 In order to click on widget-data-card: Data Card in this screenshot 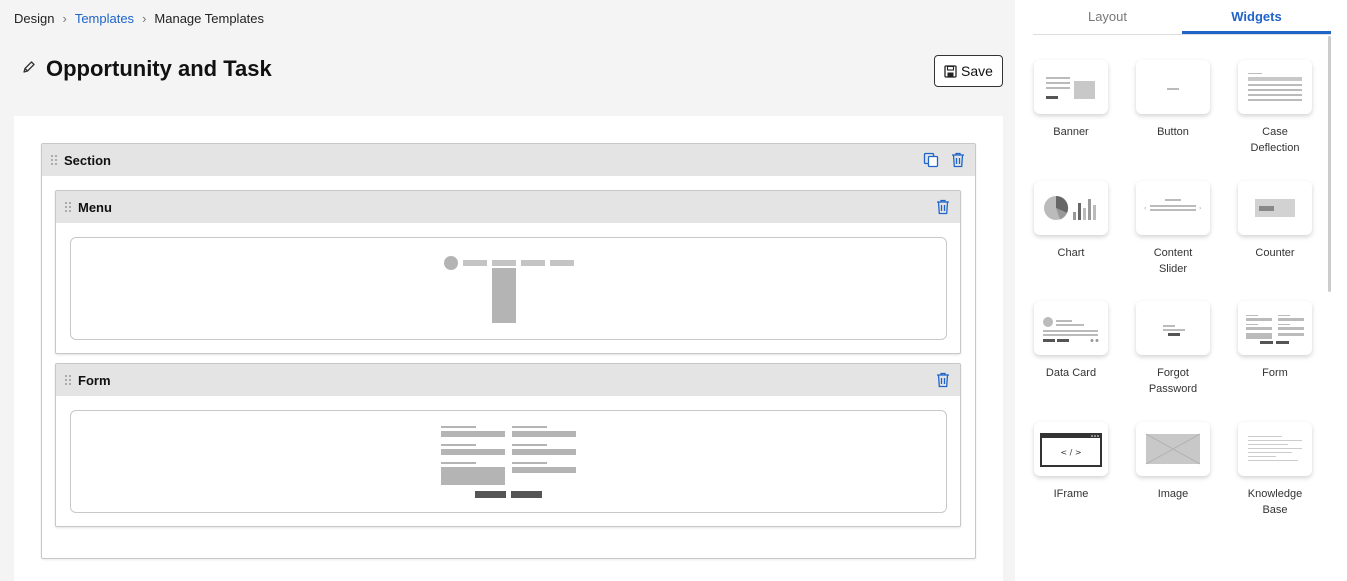, I will do `click(1071, 341)`.